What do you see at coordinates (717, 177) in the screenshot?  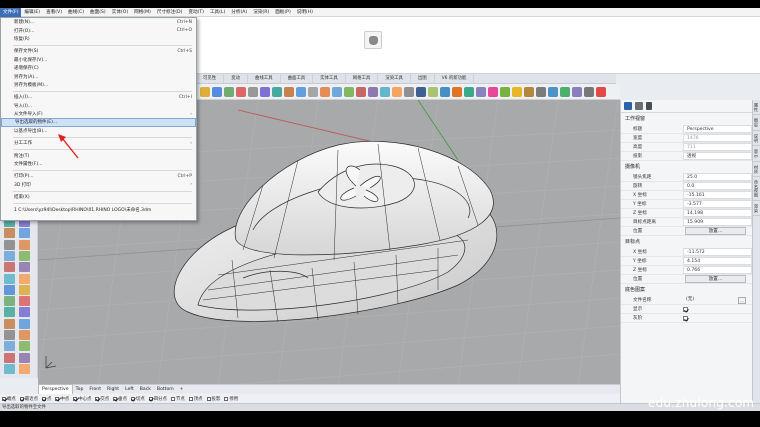 I see `property-value: 25.0` at bounding box center [717, 177].